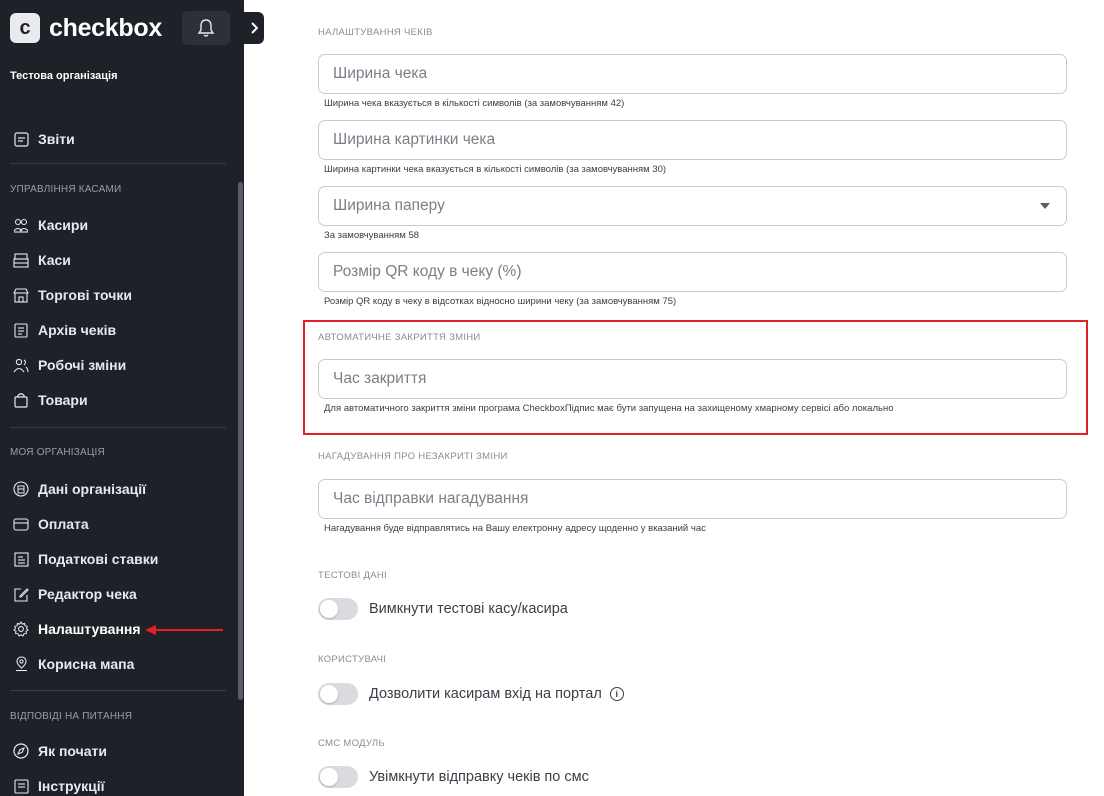  I want to click on store-icon, so click(21, 295).